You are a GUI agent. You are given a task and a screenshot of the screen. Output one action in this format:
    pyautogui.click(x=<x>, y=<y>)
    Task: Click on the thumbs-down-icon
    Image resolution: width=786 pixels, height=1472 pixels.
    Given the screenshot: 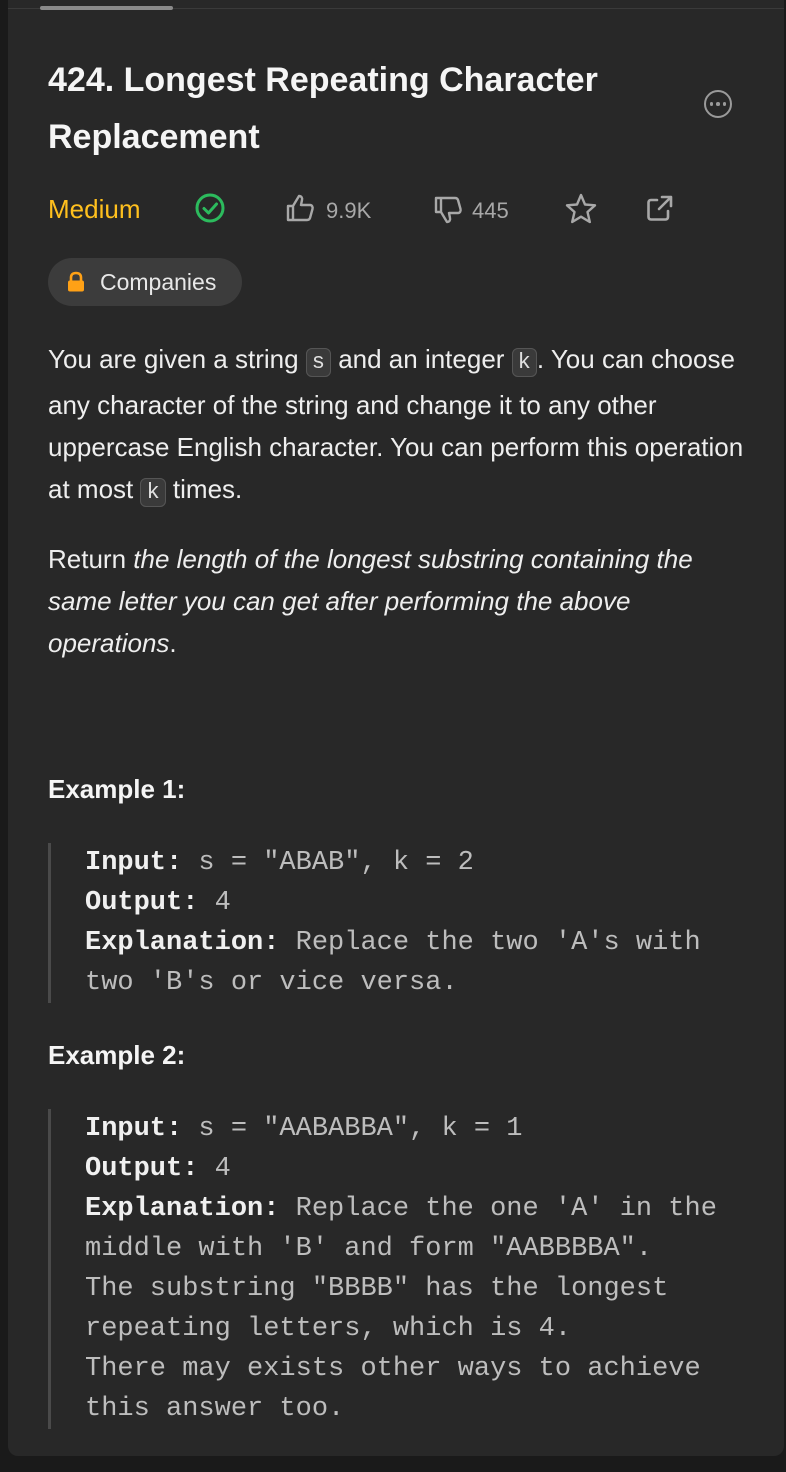 What is the action you would take?
    pyautogui.click(x=448, y=210)
    